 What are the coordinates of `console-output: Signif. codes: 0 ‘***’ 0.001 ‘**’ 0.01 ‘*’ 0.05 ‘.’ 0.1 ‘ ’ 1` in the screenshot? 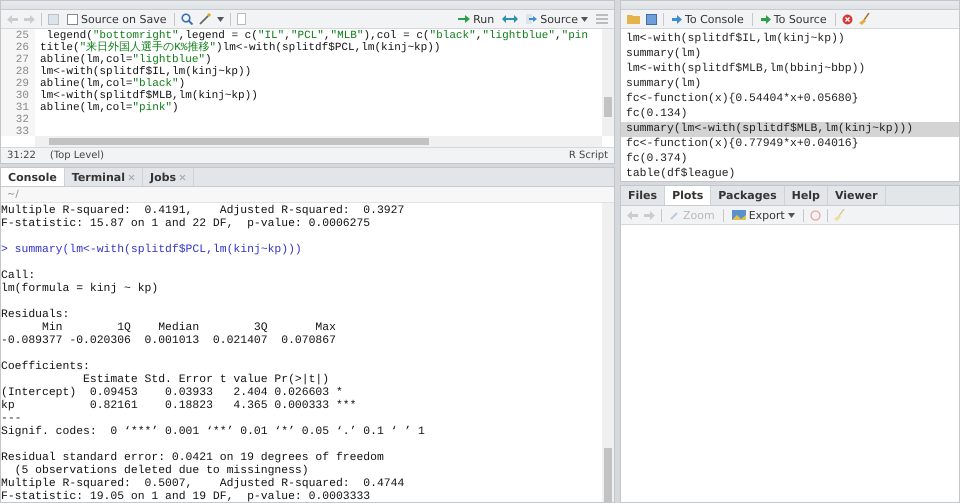 It's located at (213, 432).